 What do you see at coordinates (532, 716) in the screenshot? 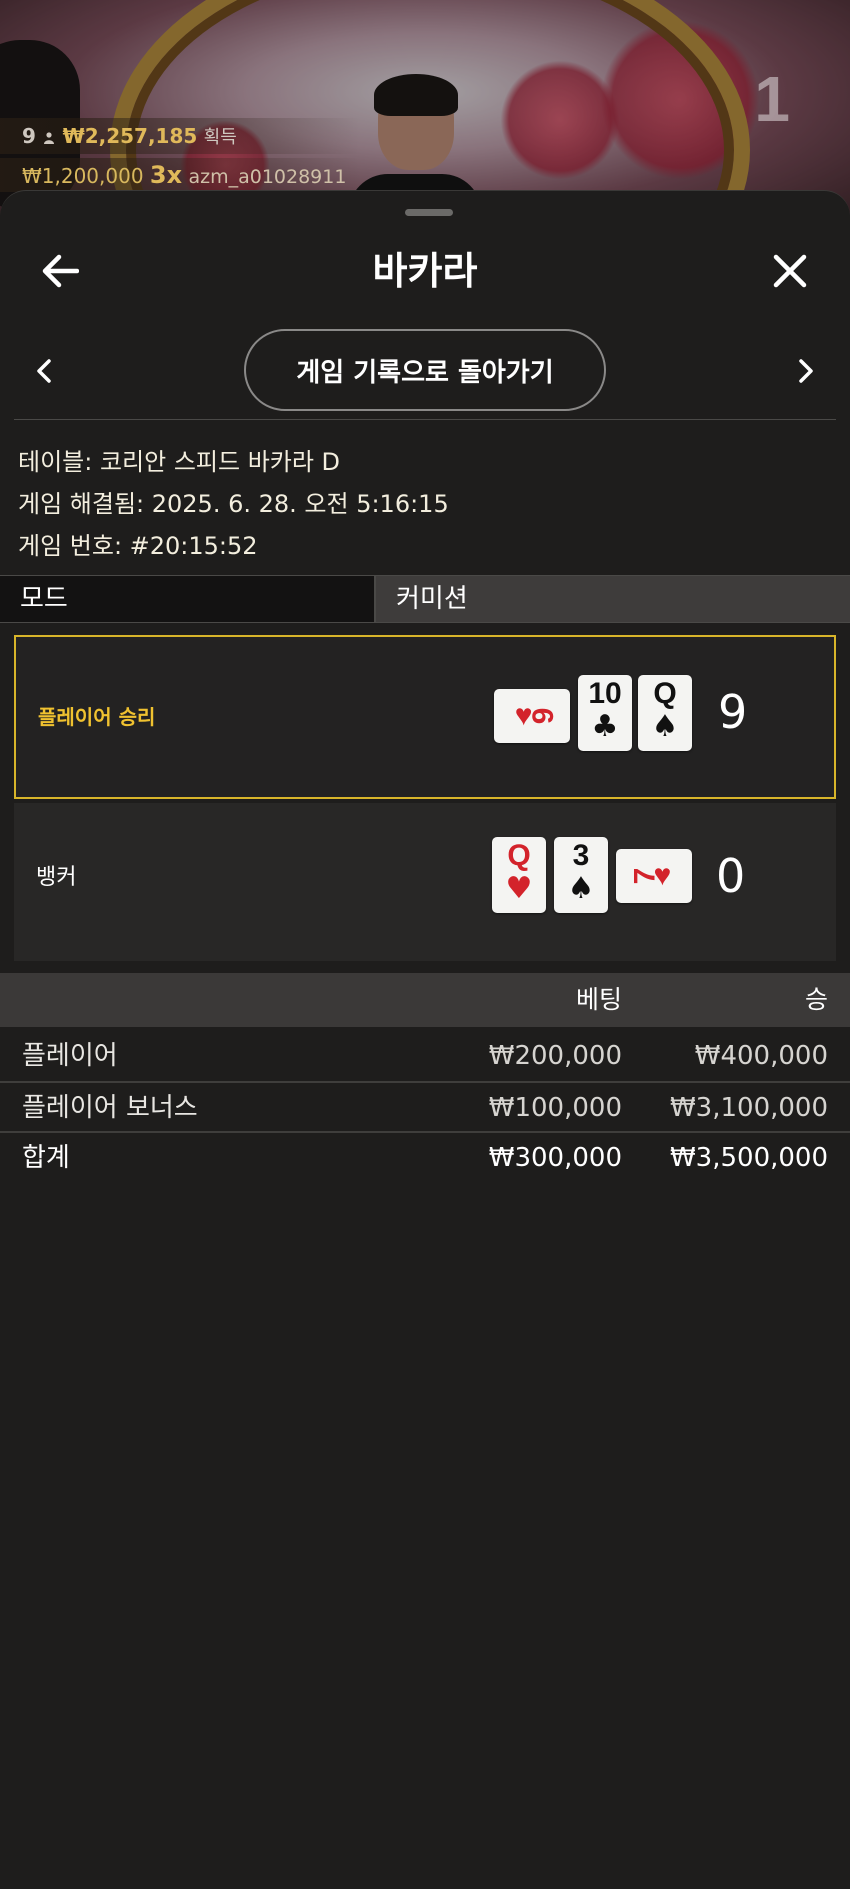
I see `playing-card: ♥6` at bounding box center [532, 716].